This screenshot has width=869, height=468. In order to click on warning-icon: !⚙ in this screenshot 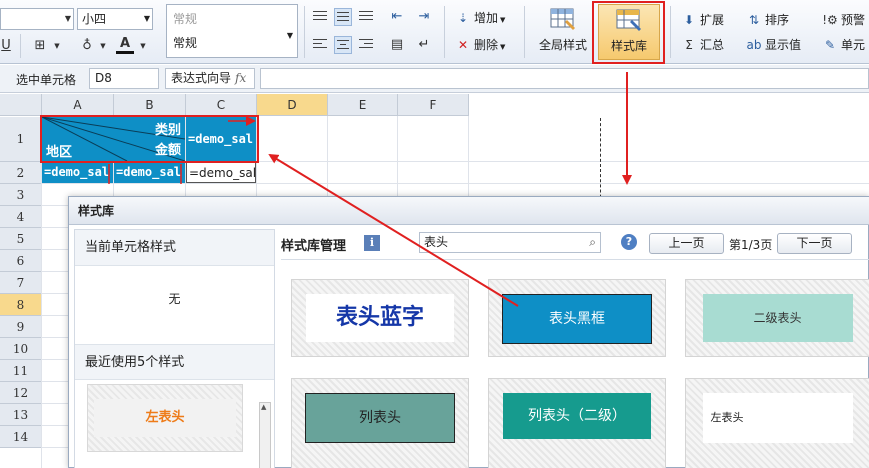, I will do `click(830, 20)`.